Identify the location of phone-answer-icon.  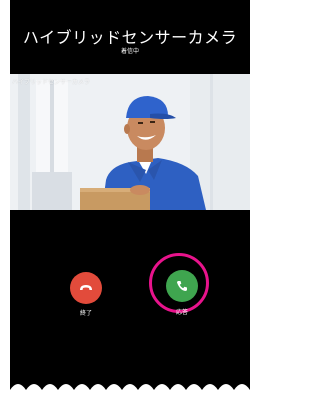
(182, 286).